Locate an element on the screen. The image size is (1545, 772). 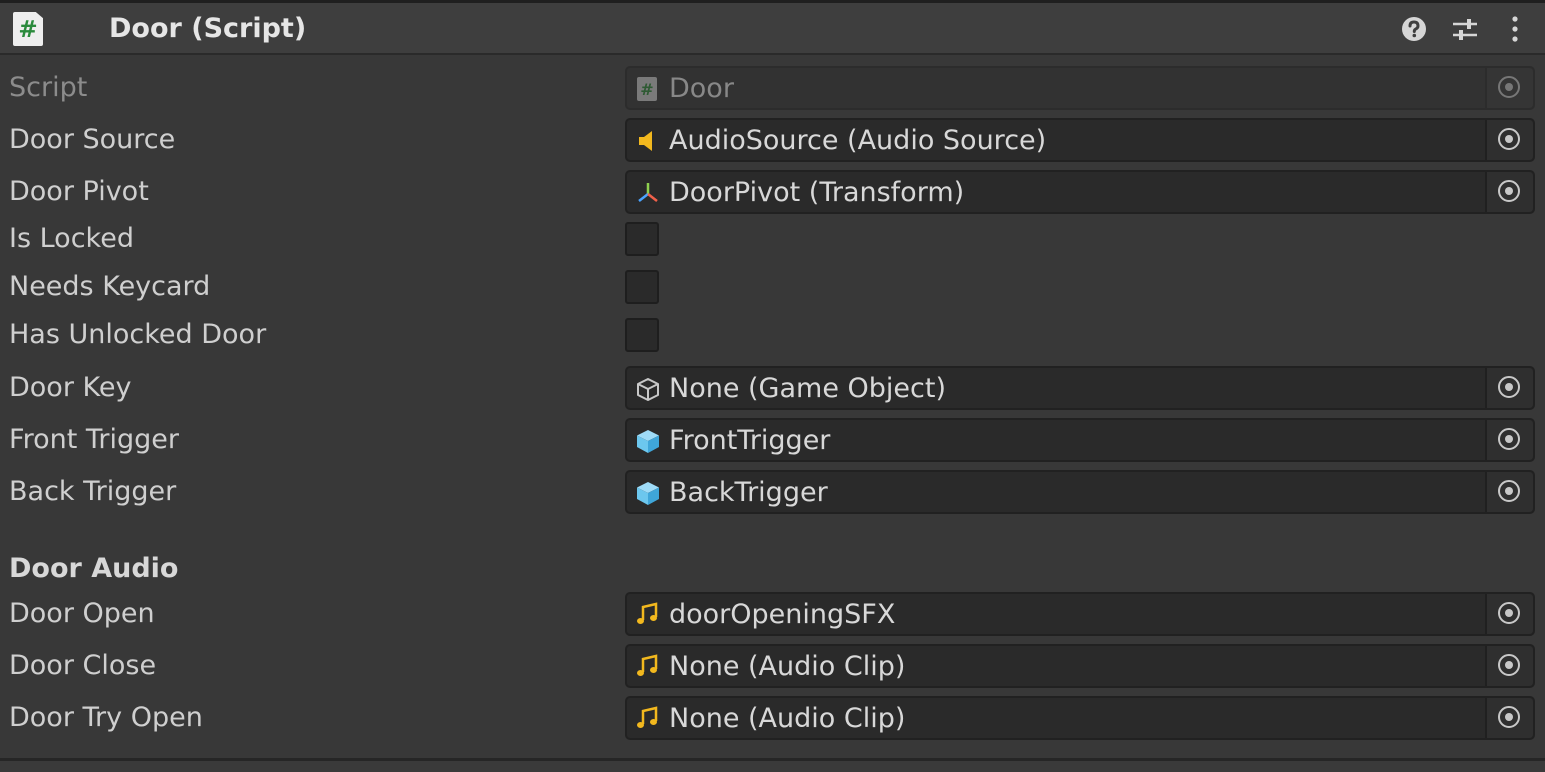
door-source-label: Door Source is located at coordinates (92, 139).